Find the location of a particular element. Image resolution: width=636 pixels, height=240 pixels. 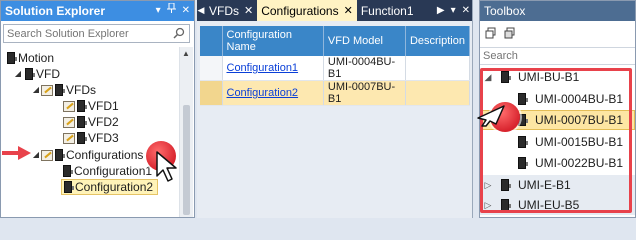

tree-node-vfd1: VFD1 is located at coordinates (91, 106).